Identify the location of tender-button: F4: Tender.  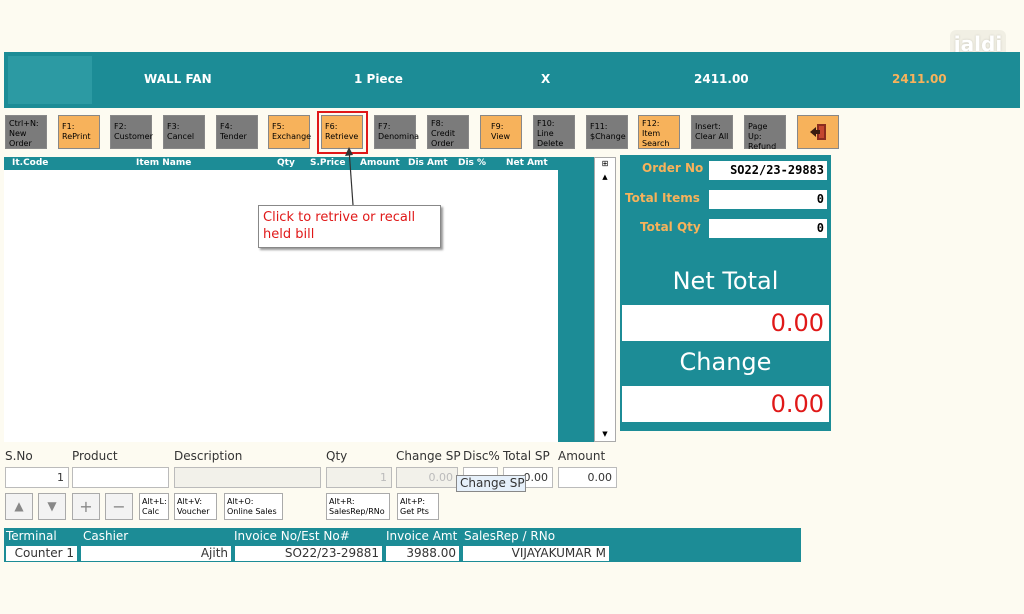
(237, 132).